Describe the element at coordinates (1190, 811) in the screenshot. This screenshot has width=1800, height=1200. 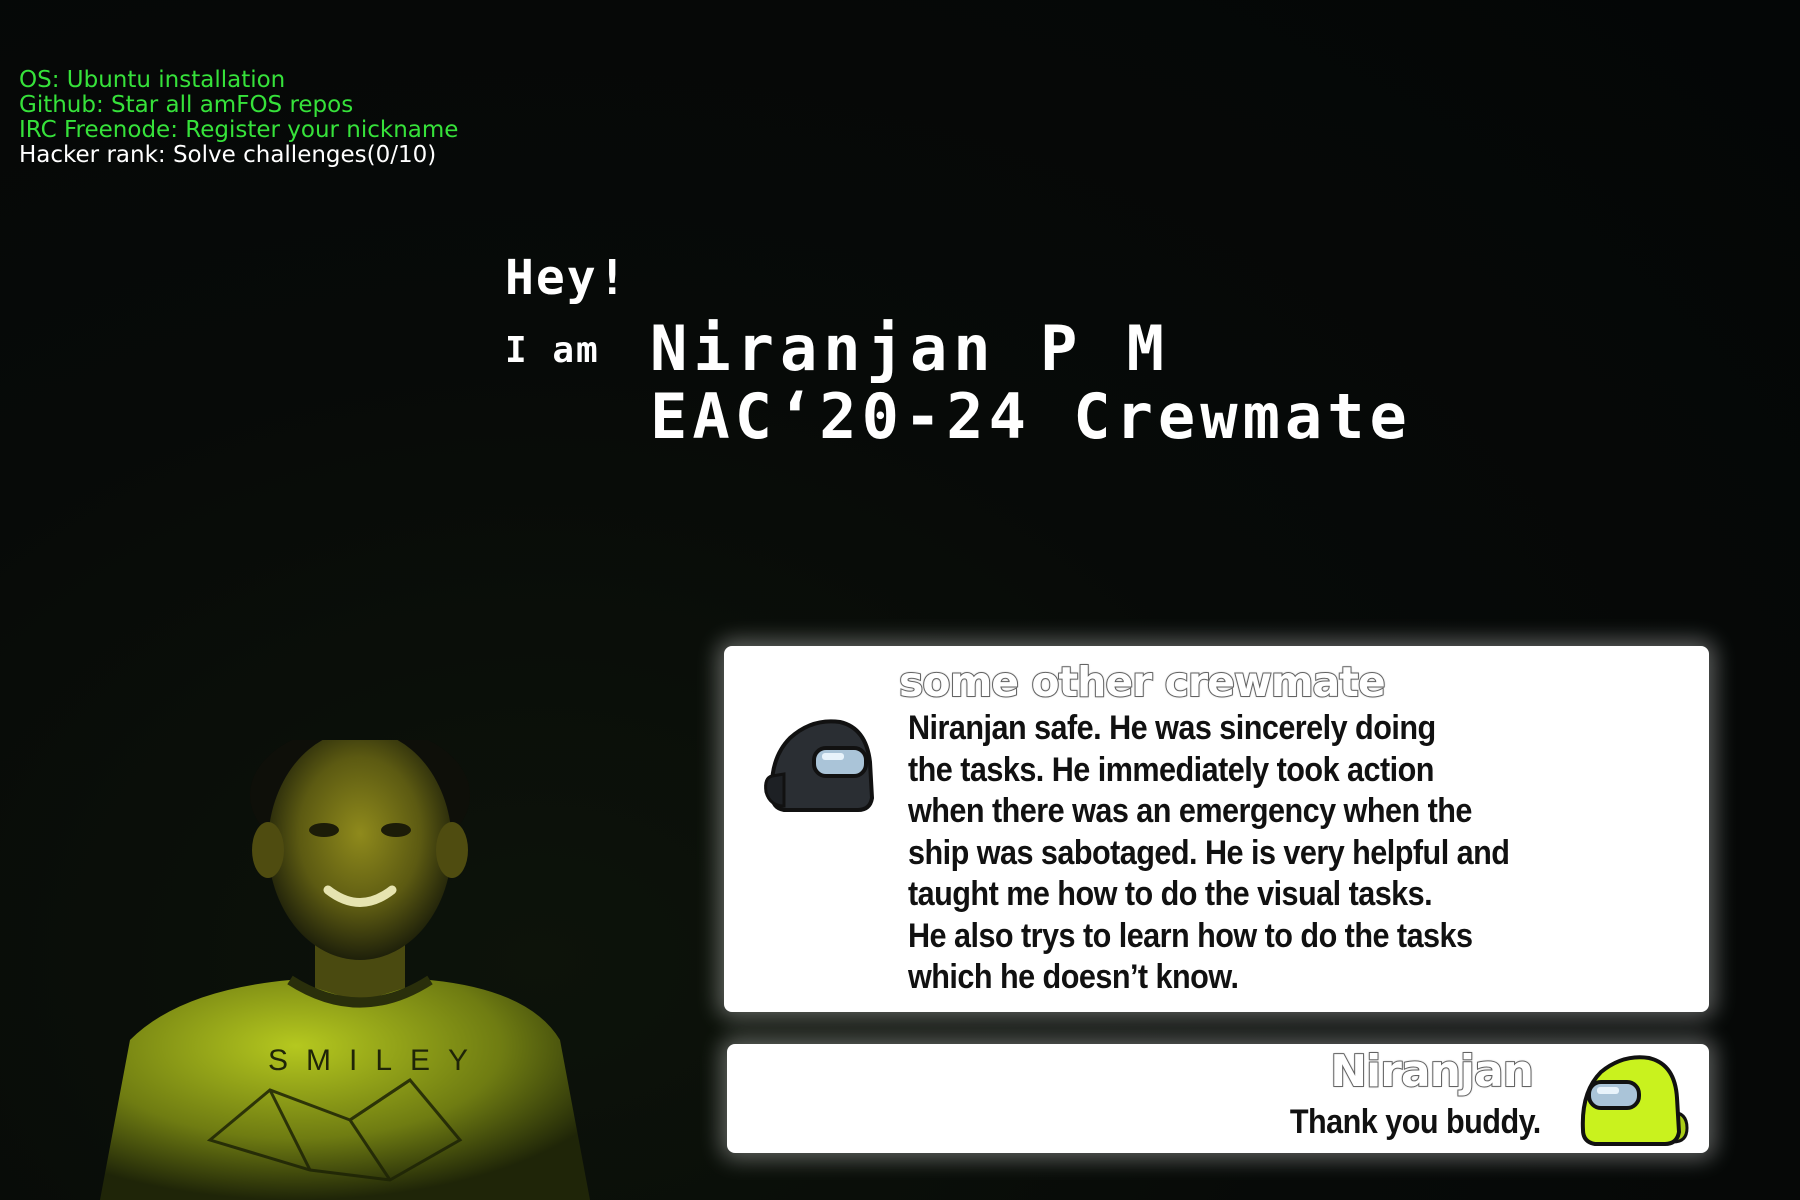
I see `message-line: when there was an emergency when the` at that location.